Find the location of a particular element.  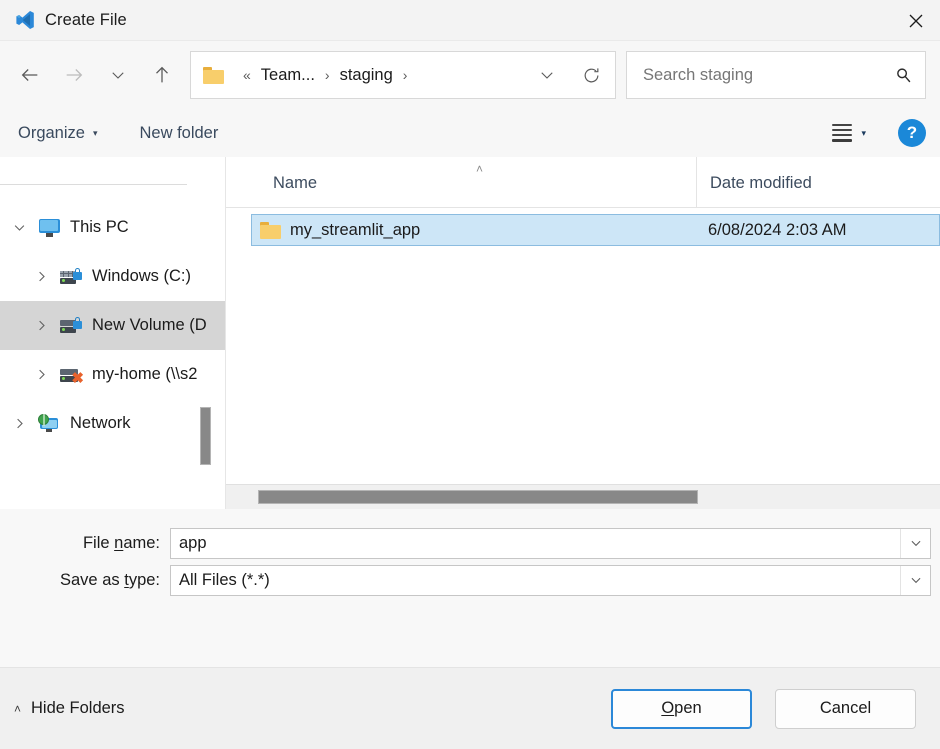

search-input is located at coordinates (766, 75).